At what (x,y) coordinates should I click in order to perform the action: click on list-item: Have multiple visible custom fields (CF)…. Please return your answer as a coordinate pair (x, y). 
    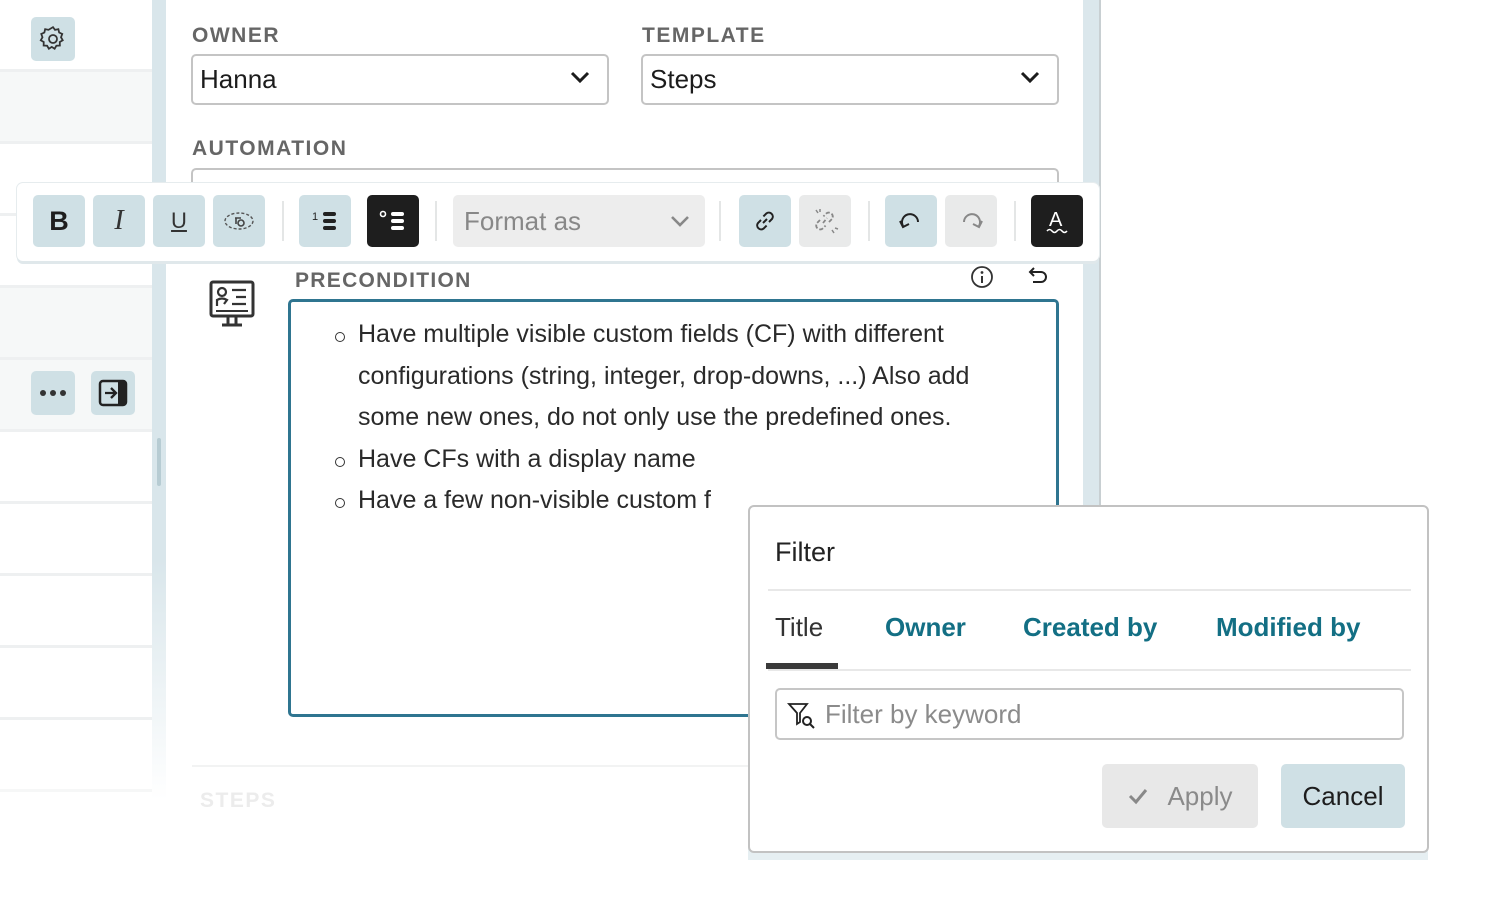
    Looking at the image, I should click on (678, 376).